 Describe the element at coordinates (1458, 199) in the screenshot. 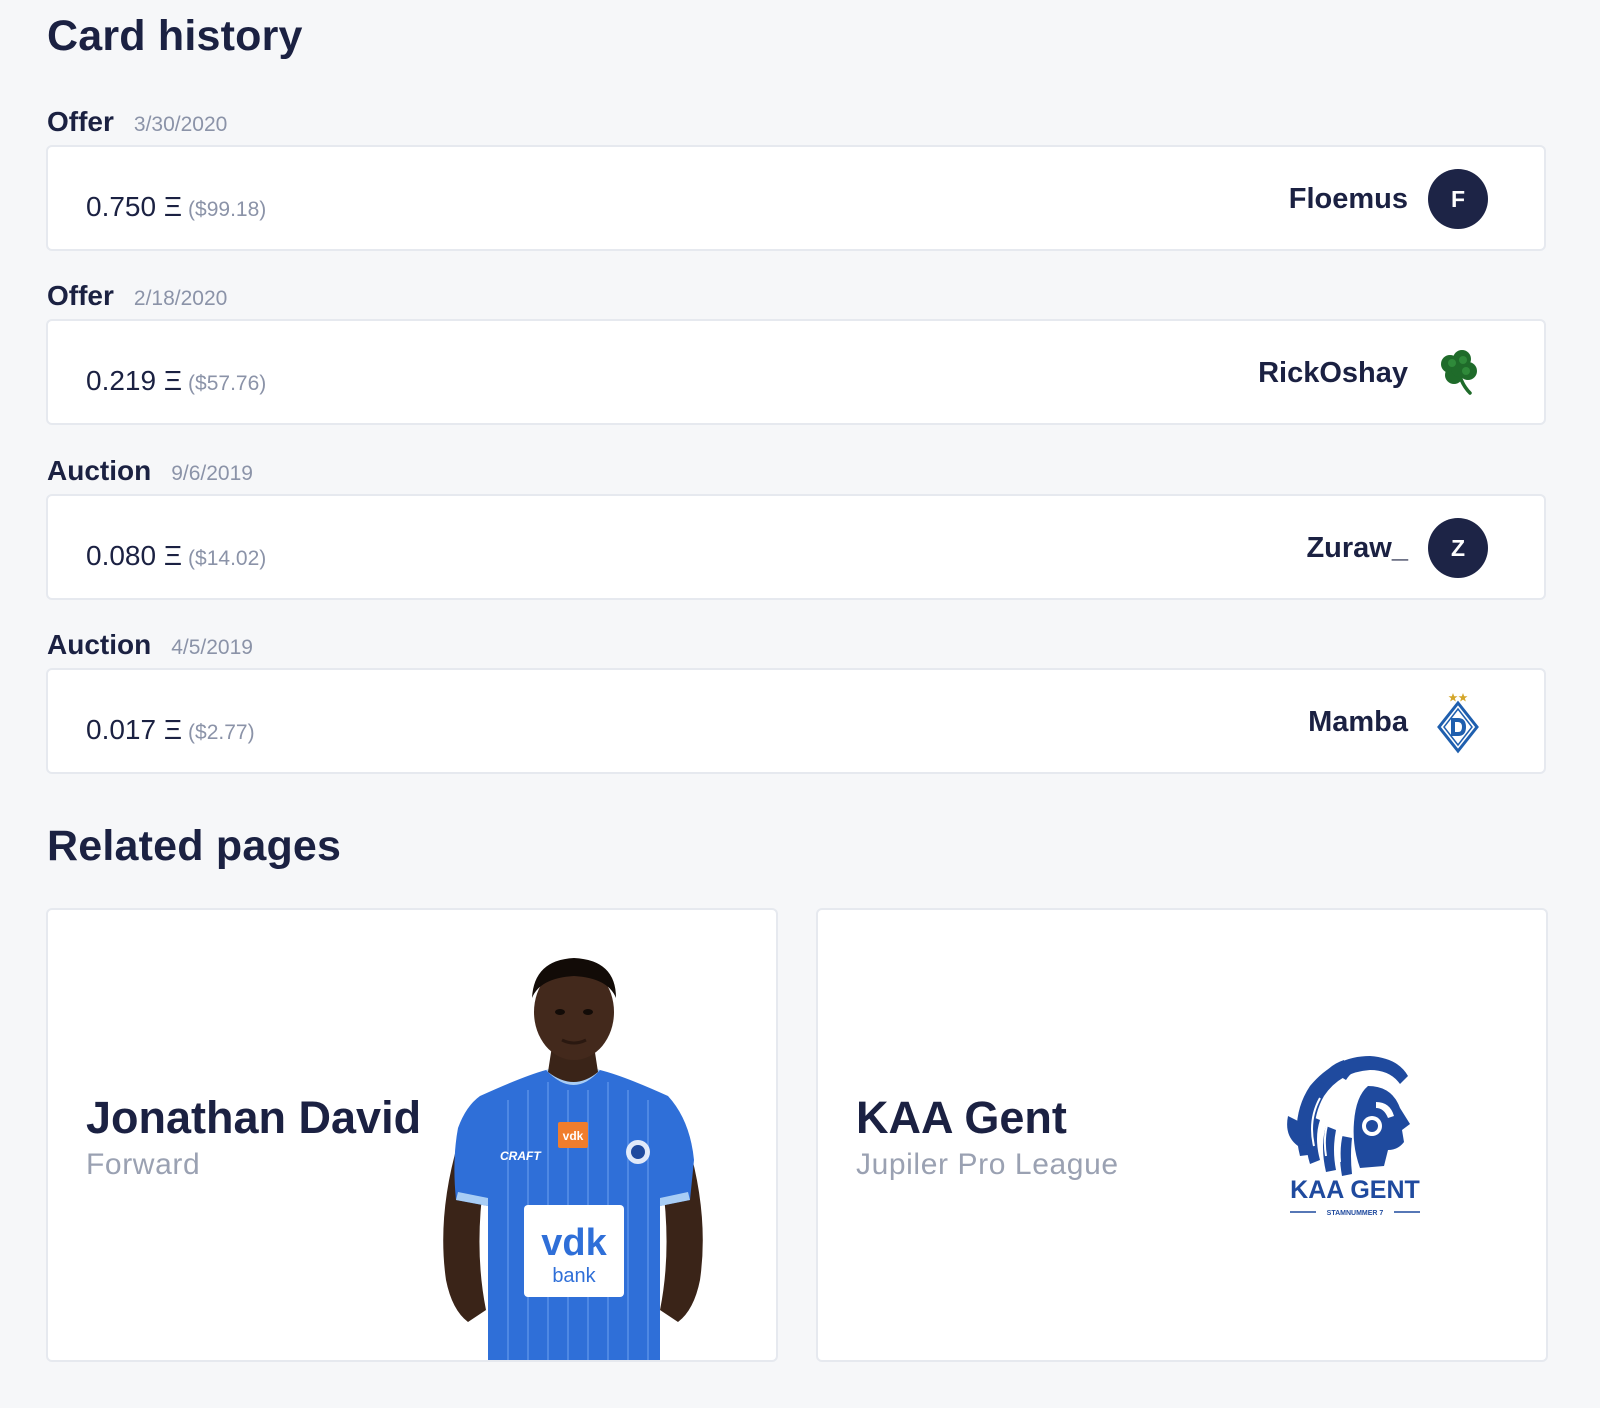

I see `avatar: F` at that location.